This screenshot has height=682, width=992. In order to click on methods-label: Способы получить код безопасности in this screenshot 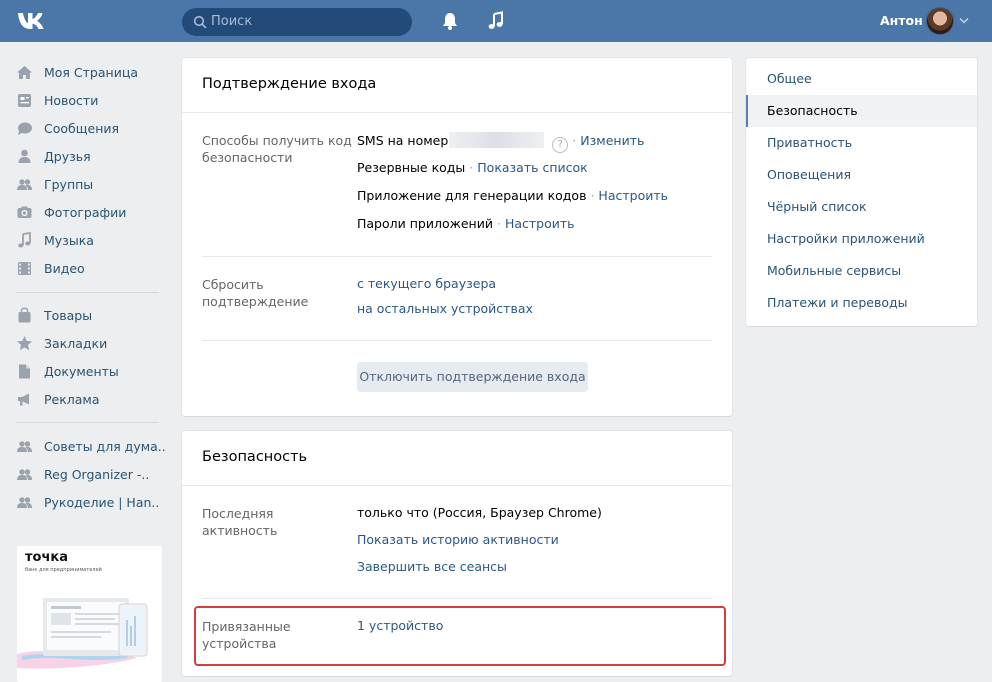, I will do `click(277, 149)`.